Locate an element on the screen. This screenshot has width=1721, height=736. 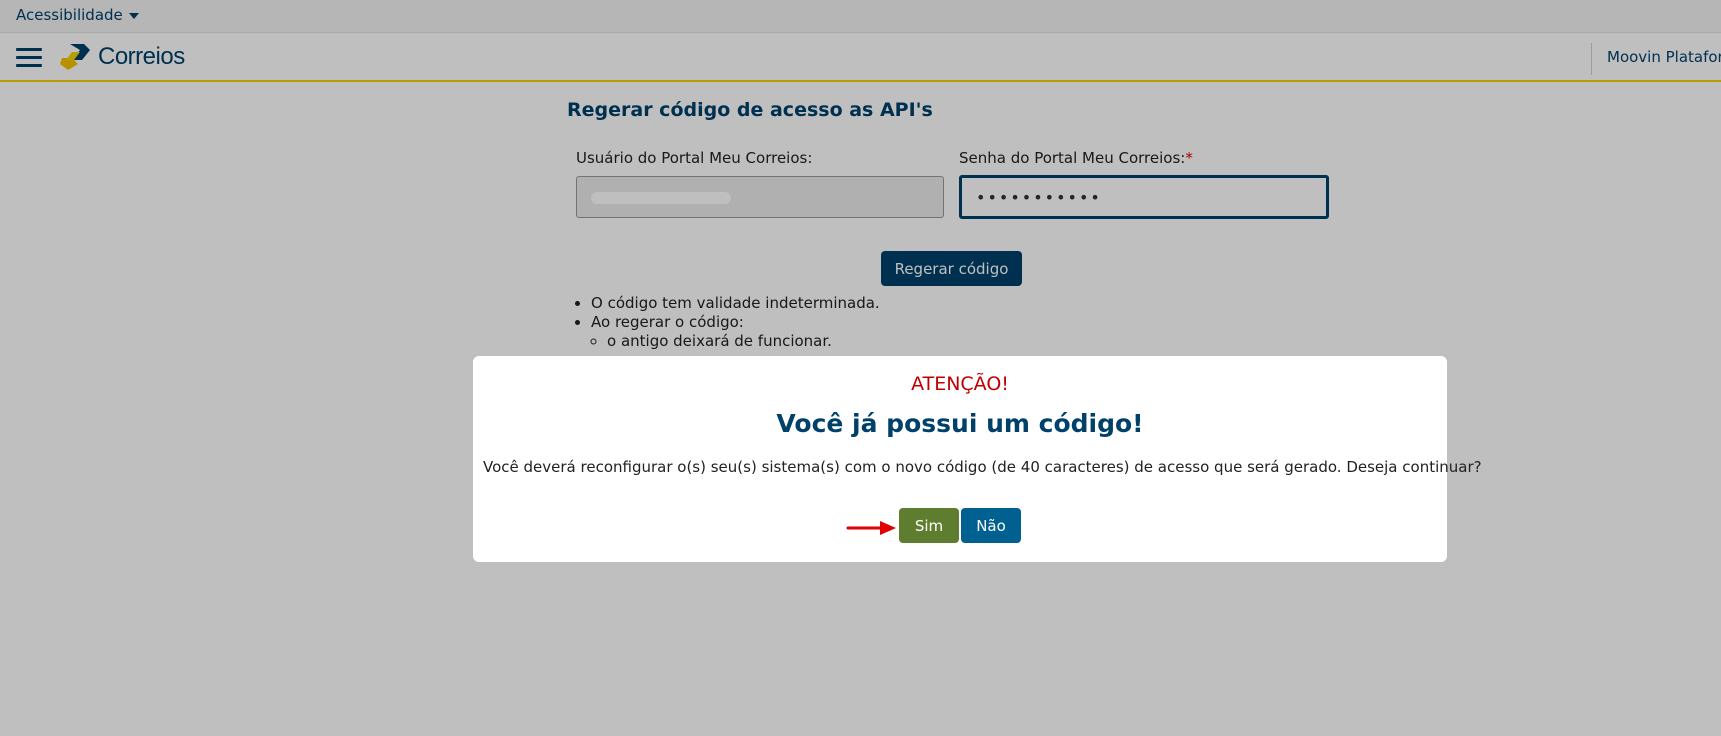
modal-alert: ATENÇÃO! is located at coordinates (960, 384).